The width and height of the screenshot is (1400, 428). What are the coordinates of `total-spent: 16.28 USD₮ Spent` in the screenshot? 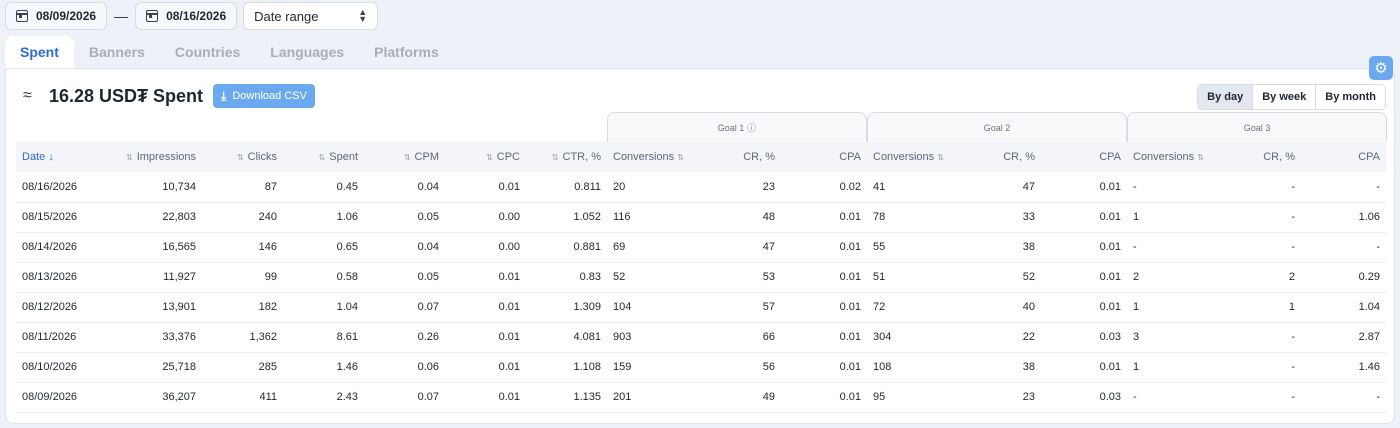 It's located at (126, 95).